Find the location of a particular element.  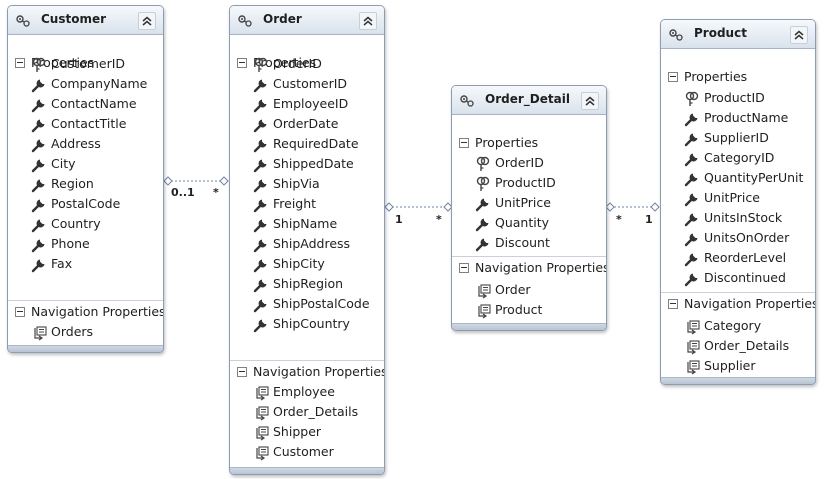

navigation-property-name: Category is located at coordinates (733, 325).